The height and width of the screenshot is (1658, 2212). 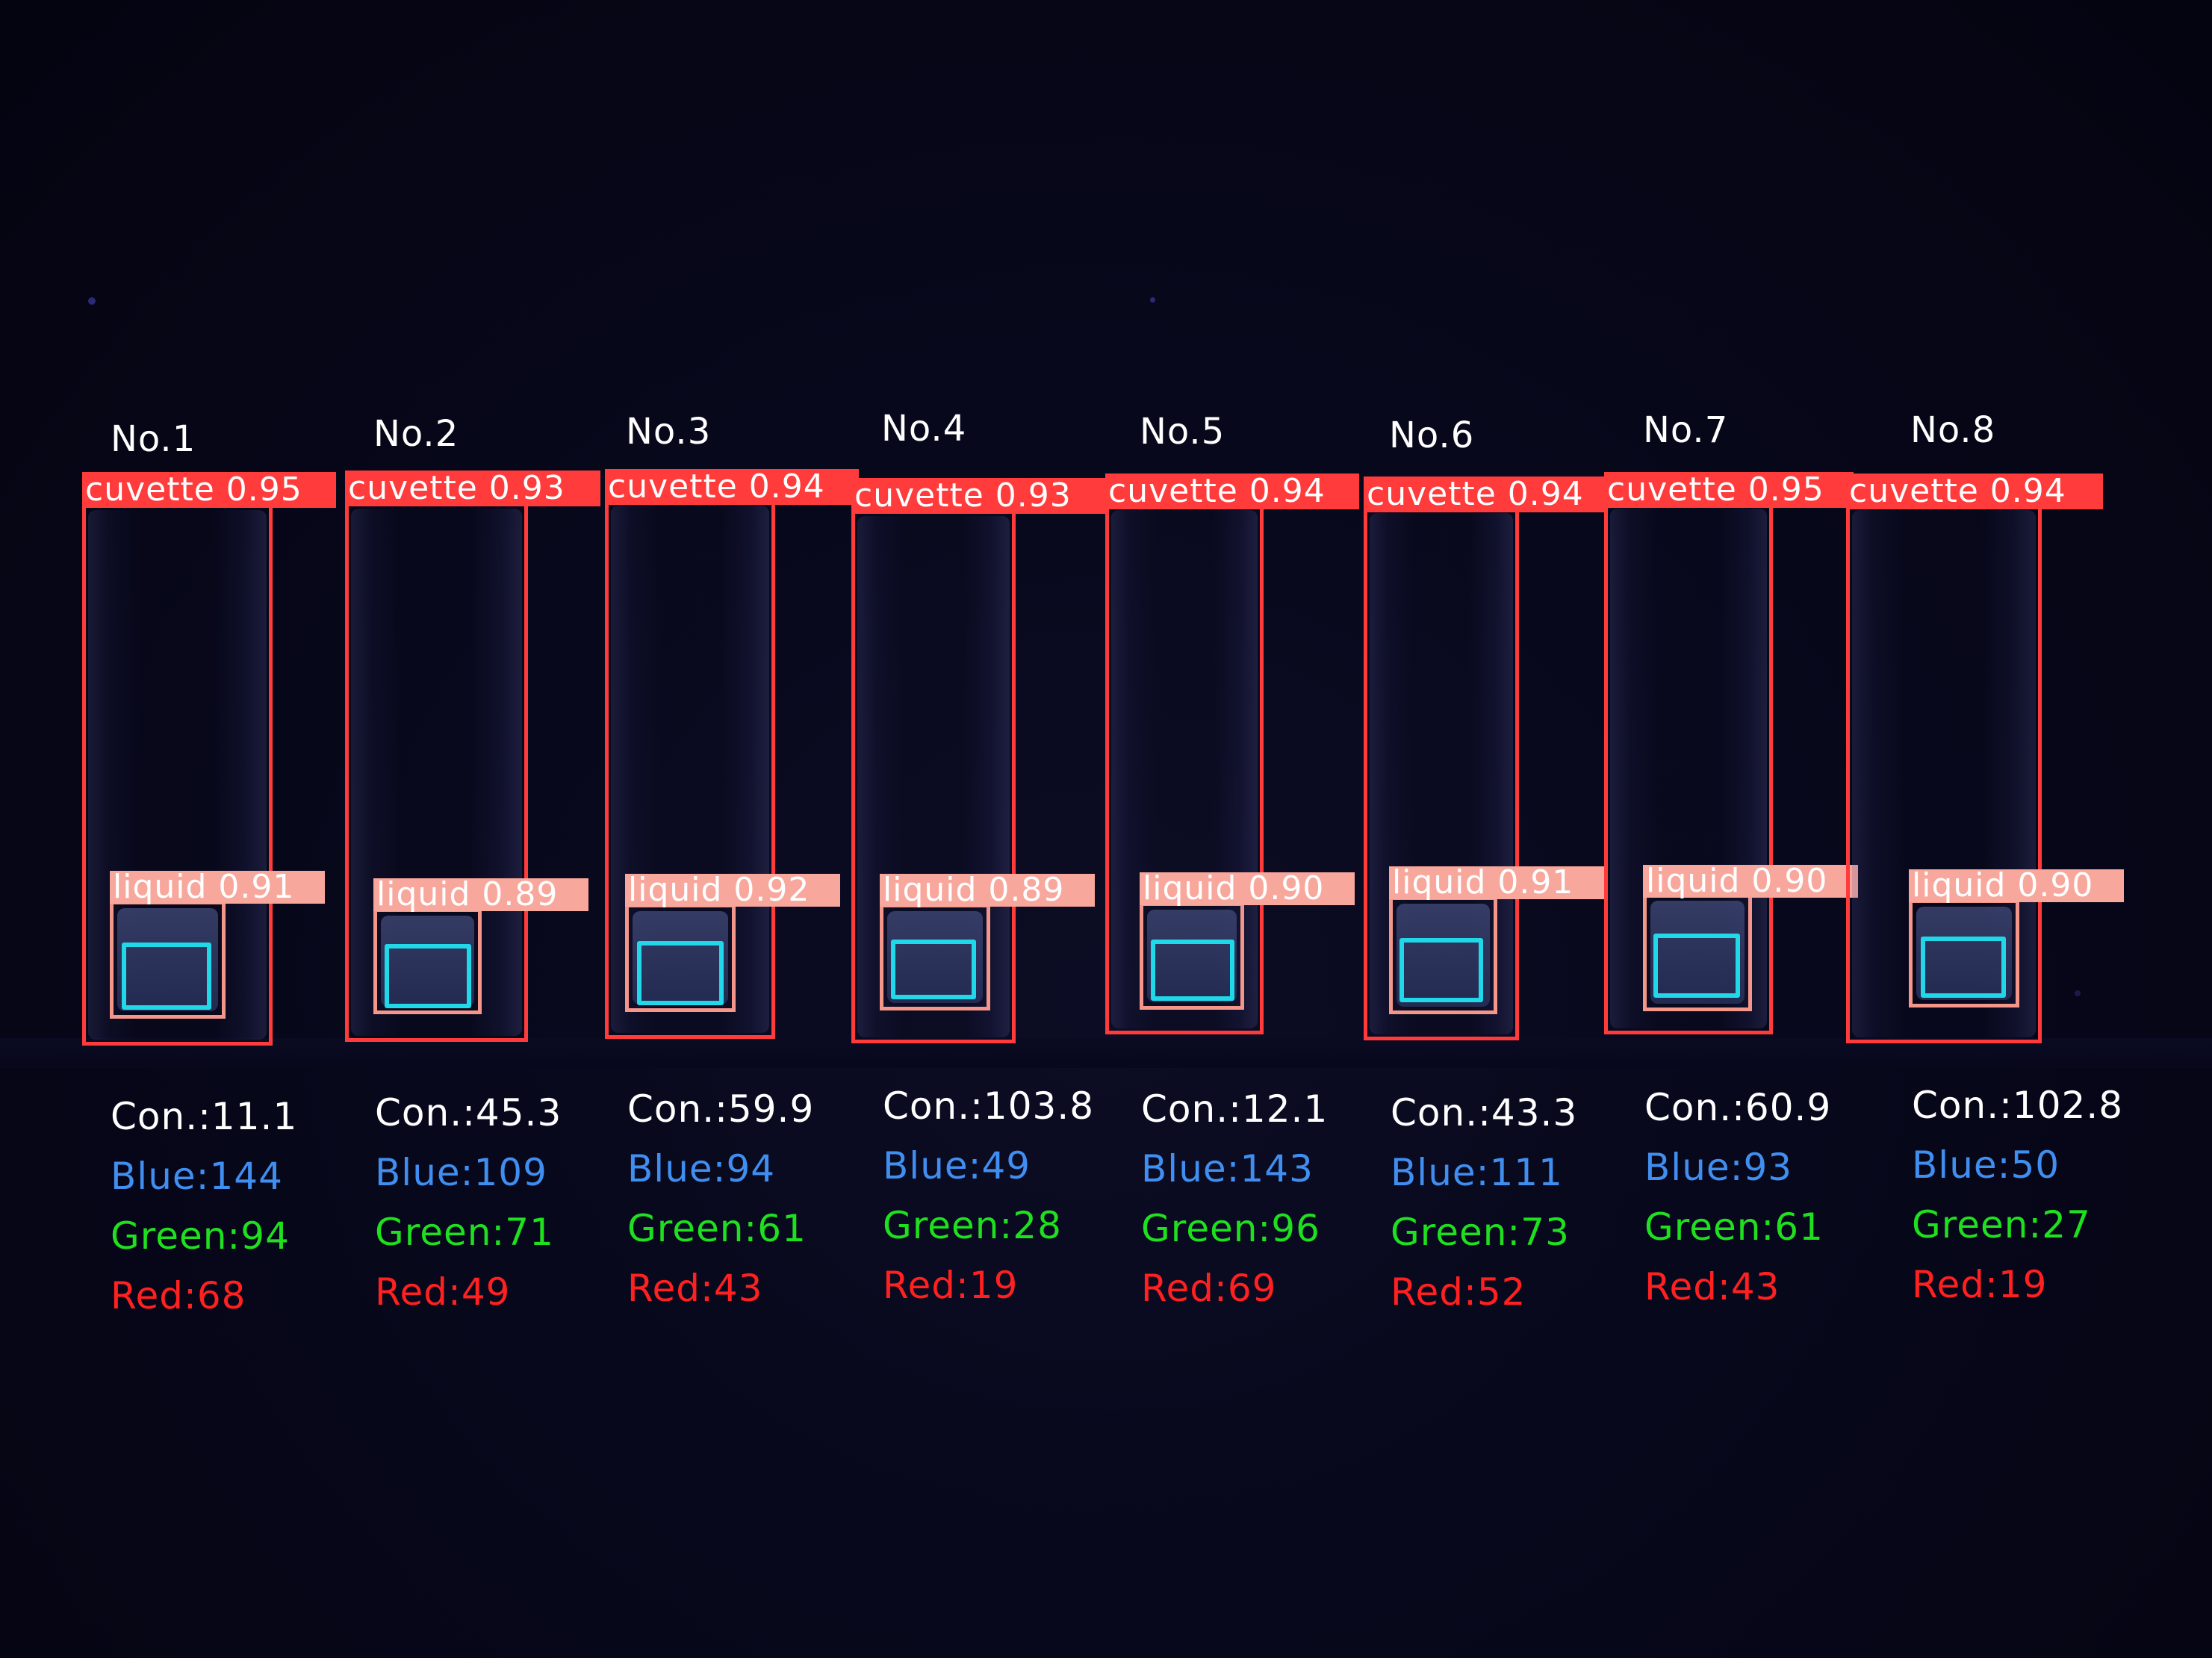 What do you see at coordinates (1227, 1168) in the screenshot?
I see `blue-channel-value: Blue:143` at bounding box center [1227, 1168].